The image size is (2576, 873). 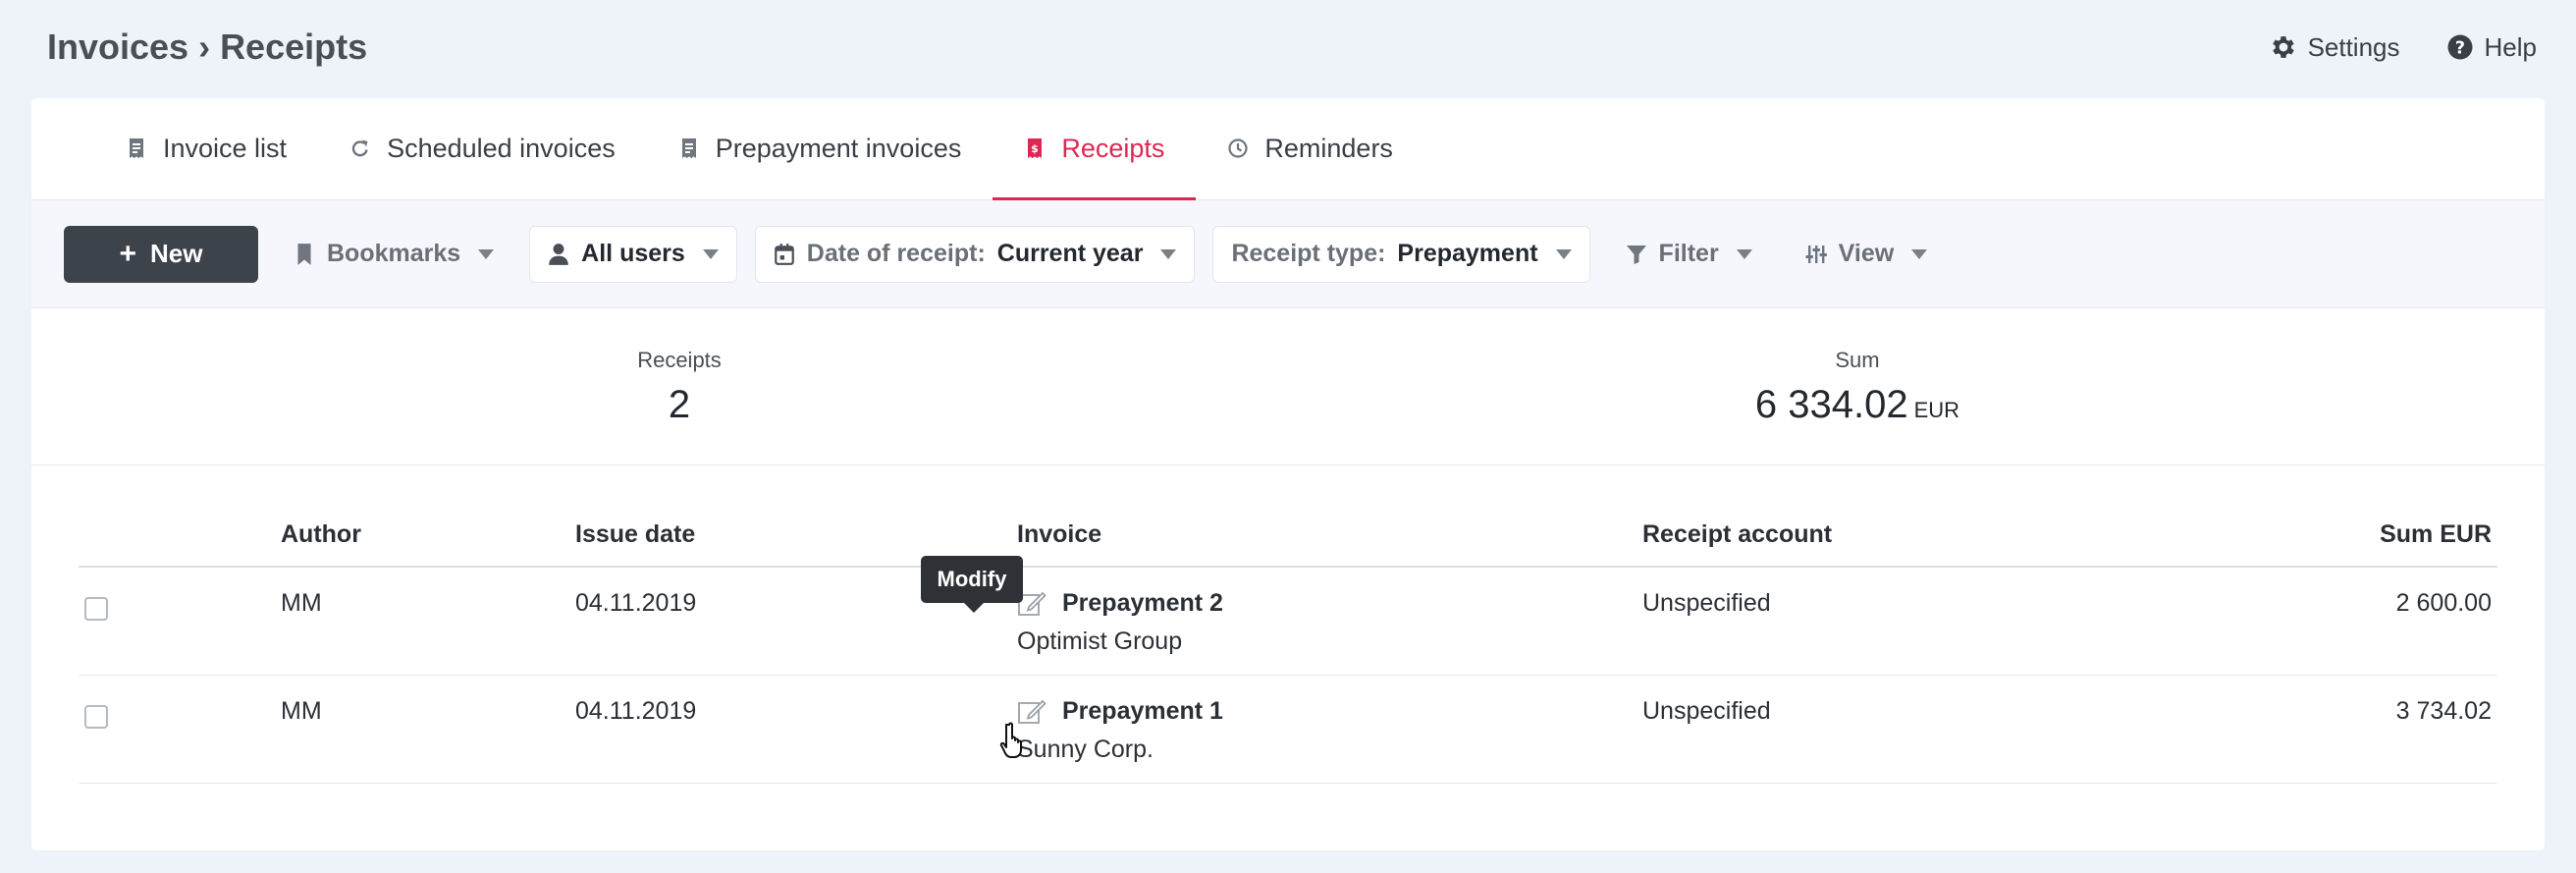 I want to click on users-label: All users, so click(x=633, y=253).